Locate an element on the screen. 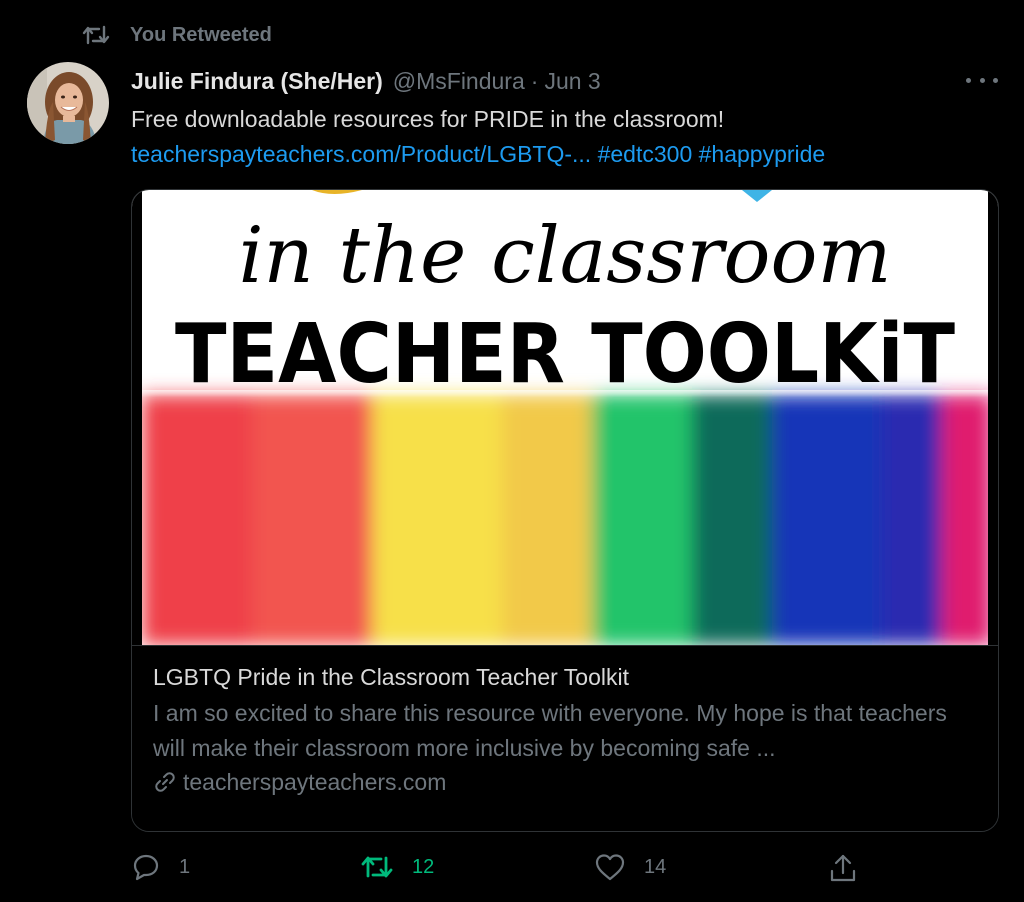 The height and width of the screenshot is (902, 1024). retweet-context: You Retweeted is located at coordinates (177, 35).